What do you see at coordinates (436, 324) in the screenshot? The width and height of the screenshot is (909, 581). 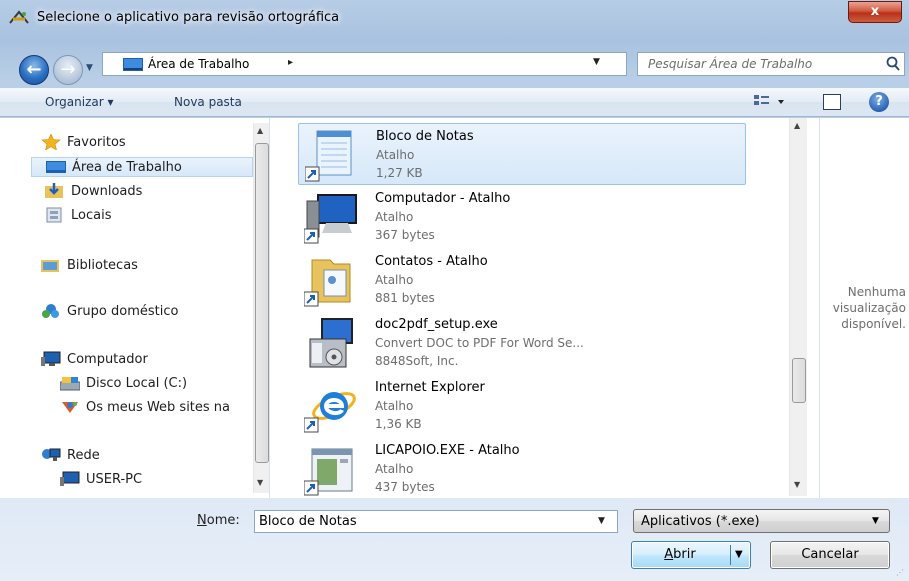 I see `file-name: doc2pdf_setup.exe` at bounding box center [436, 324].